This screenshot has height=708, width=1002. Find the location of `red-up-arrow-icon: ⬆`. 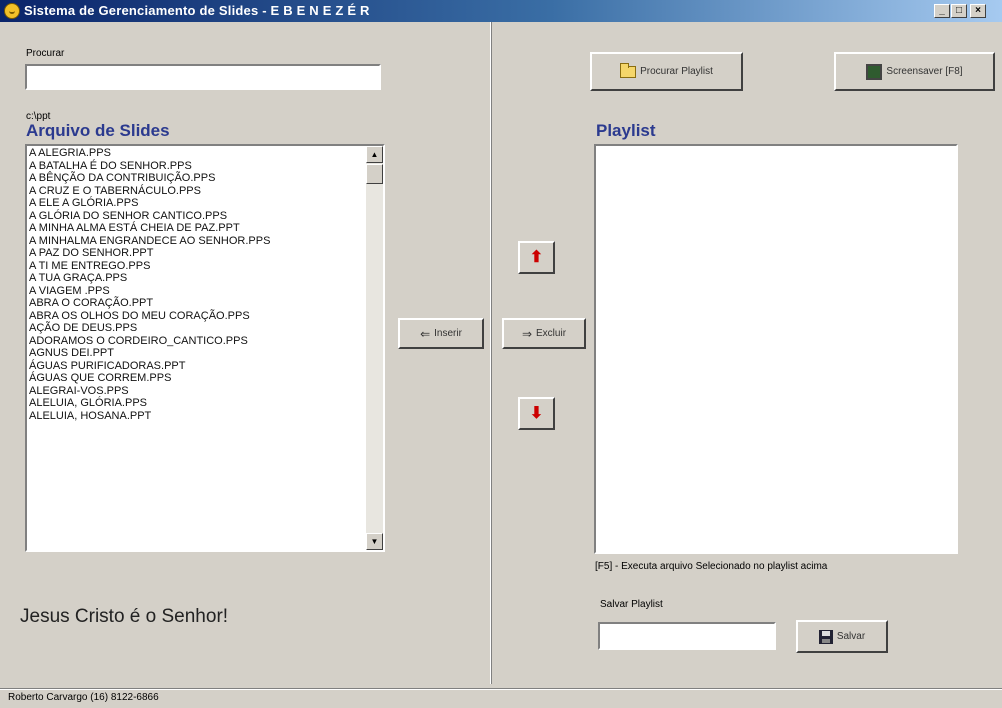

red-up-arrow-icon: ⬆ is located at coordinates (536, 257).